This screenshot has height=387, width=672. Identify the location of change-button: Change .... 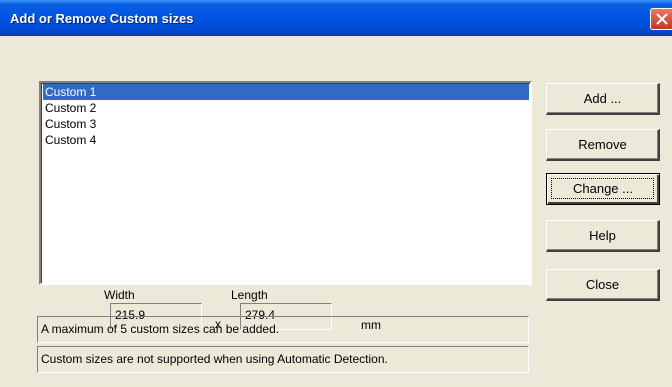
(603, 189).